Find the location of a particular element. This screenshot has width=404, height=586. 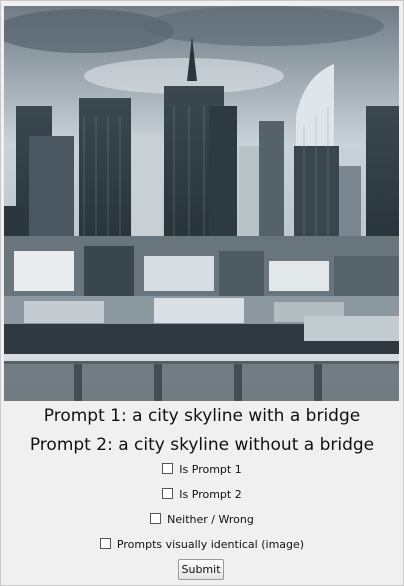

option-is-prompt-2: Is Prompt 2 is located at coordinates (202, 494).